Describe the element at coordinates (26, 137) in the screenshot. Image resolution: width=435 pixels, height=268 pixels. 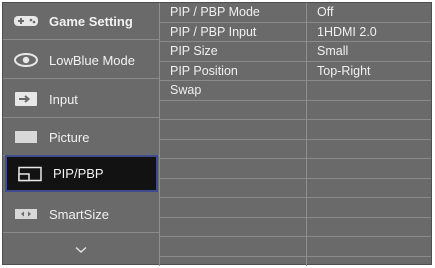
I see `picture-icon` at that location.